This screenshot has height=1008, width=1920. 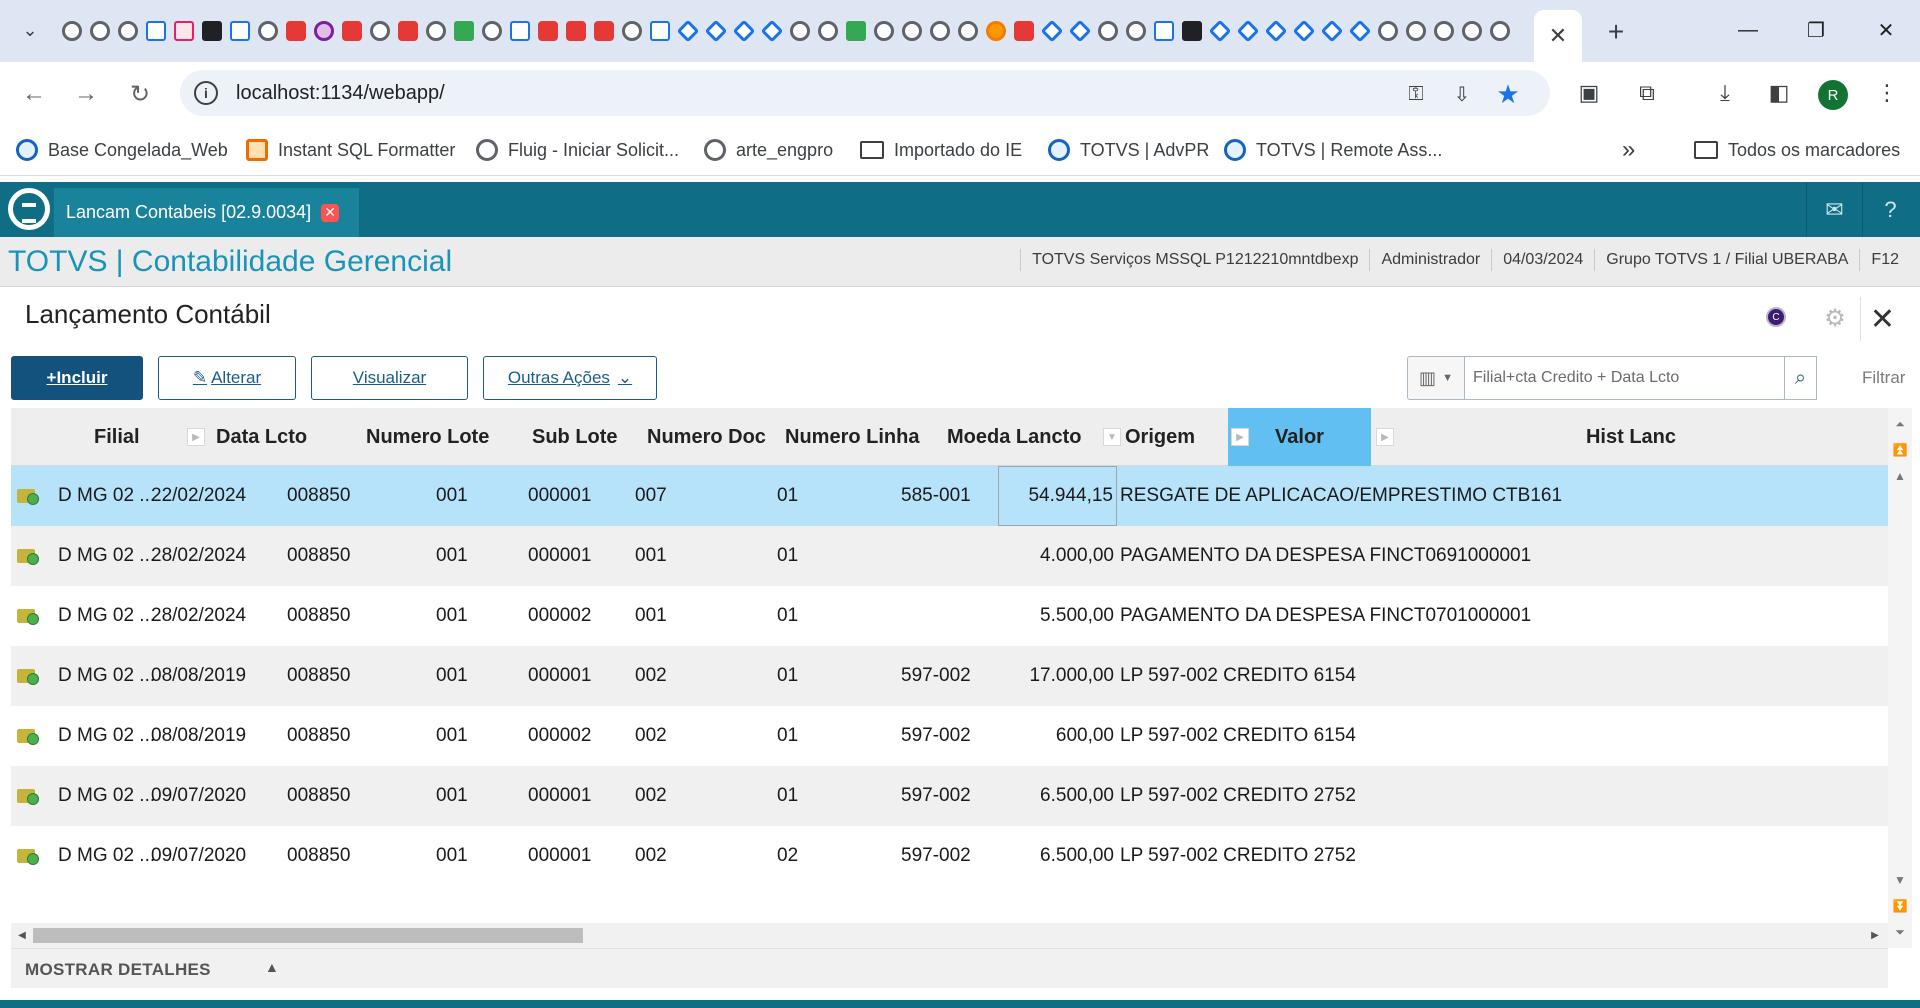 I want to click on caret-up-icon: ▲, so click(x=272, y=967).